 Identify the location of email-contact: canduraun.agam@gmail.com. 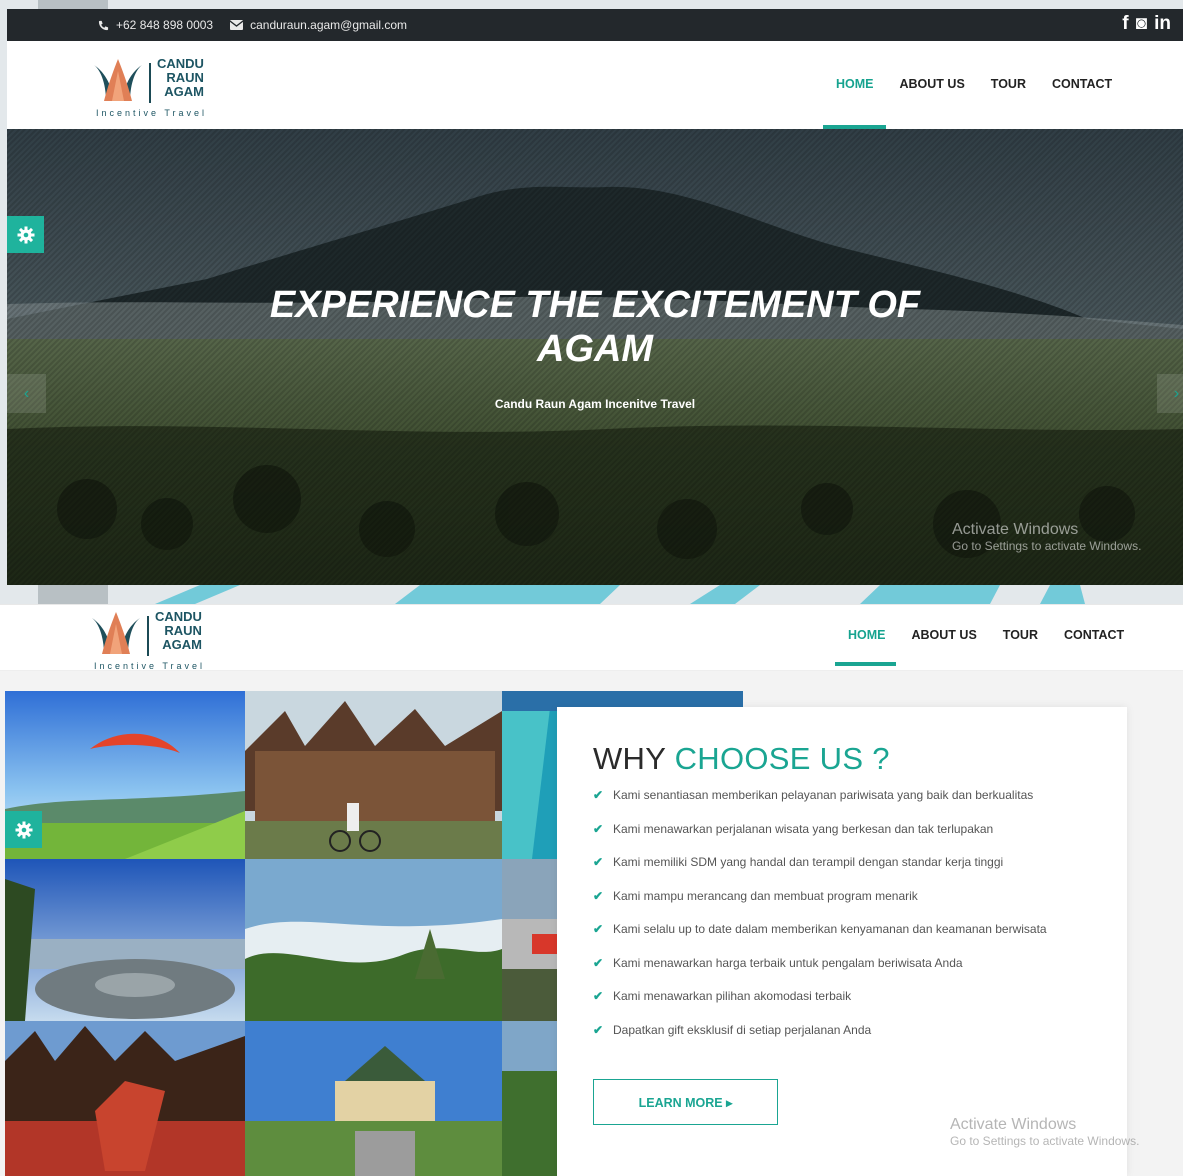
(318, 25).